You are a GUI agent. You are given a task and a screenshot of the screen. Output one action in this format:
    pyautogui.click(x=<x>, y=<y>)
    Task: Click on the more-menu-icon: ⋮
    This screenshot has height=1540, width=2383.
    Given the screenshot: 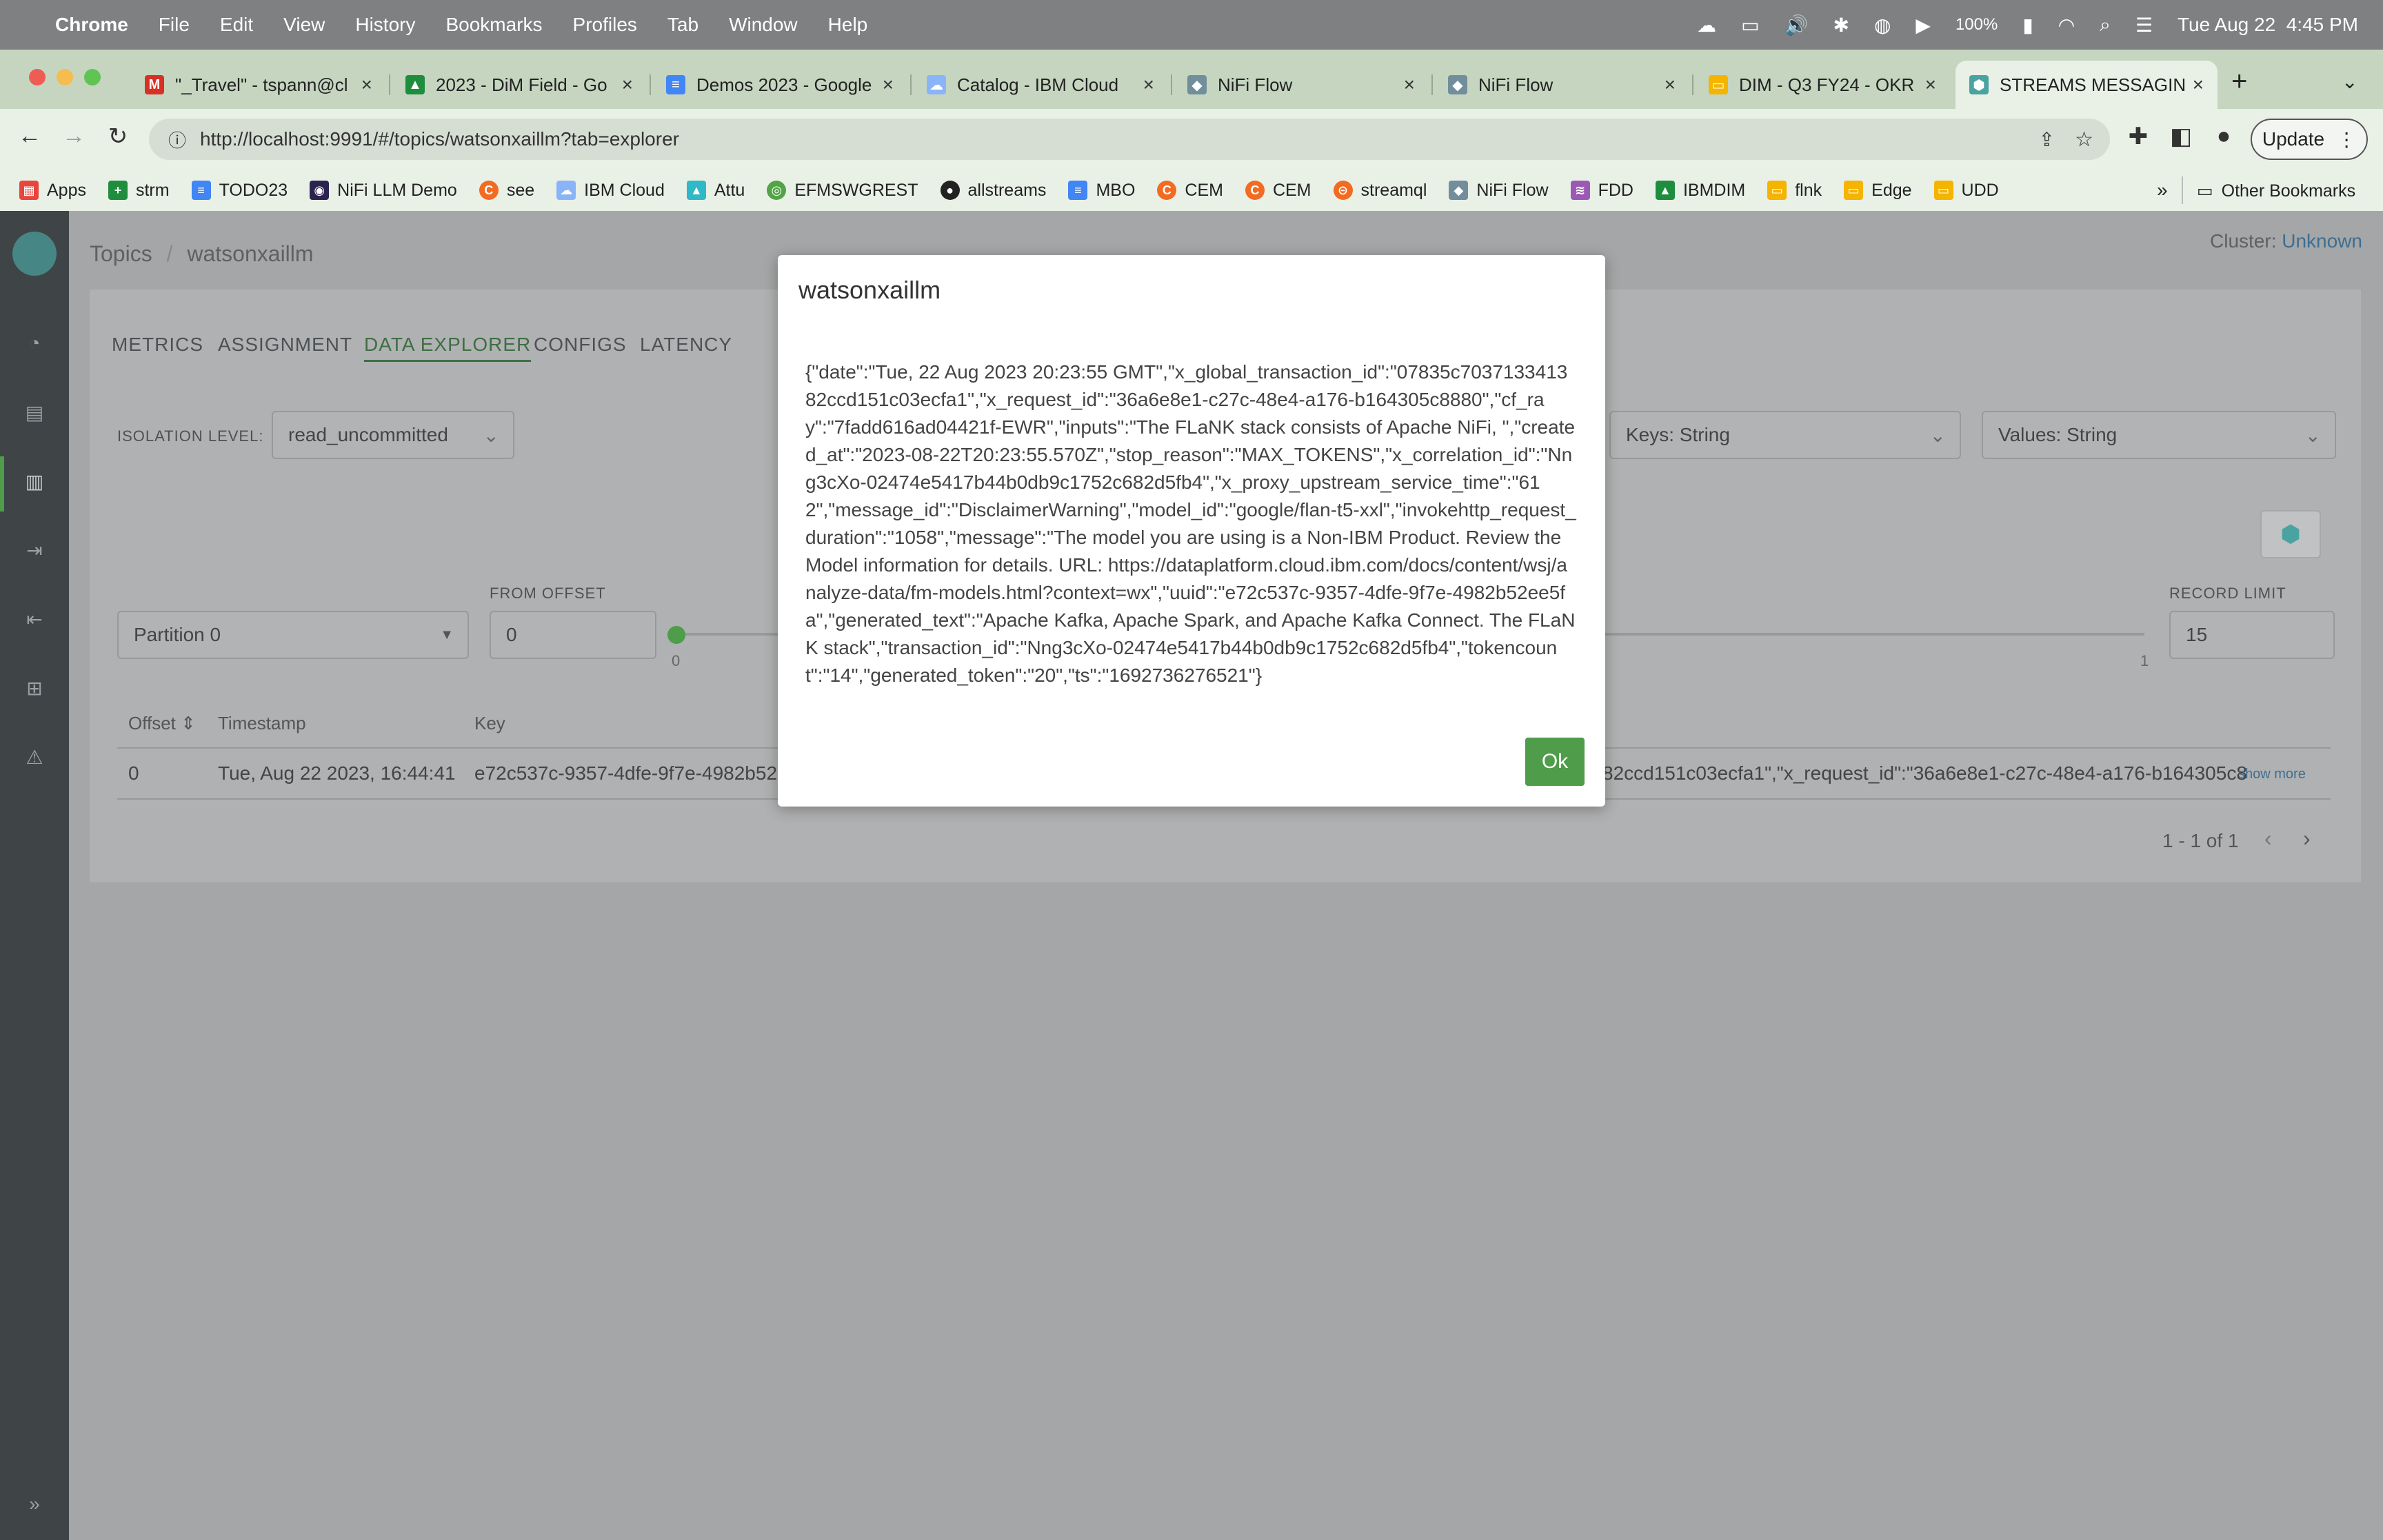 What is the action you would take?
    pyautogui.click(x=2346, y=140)
    